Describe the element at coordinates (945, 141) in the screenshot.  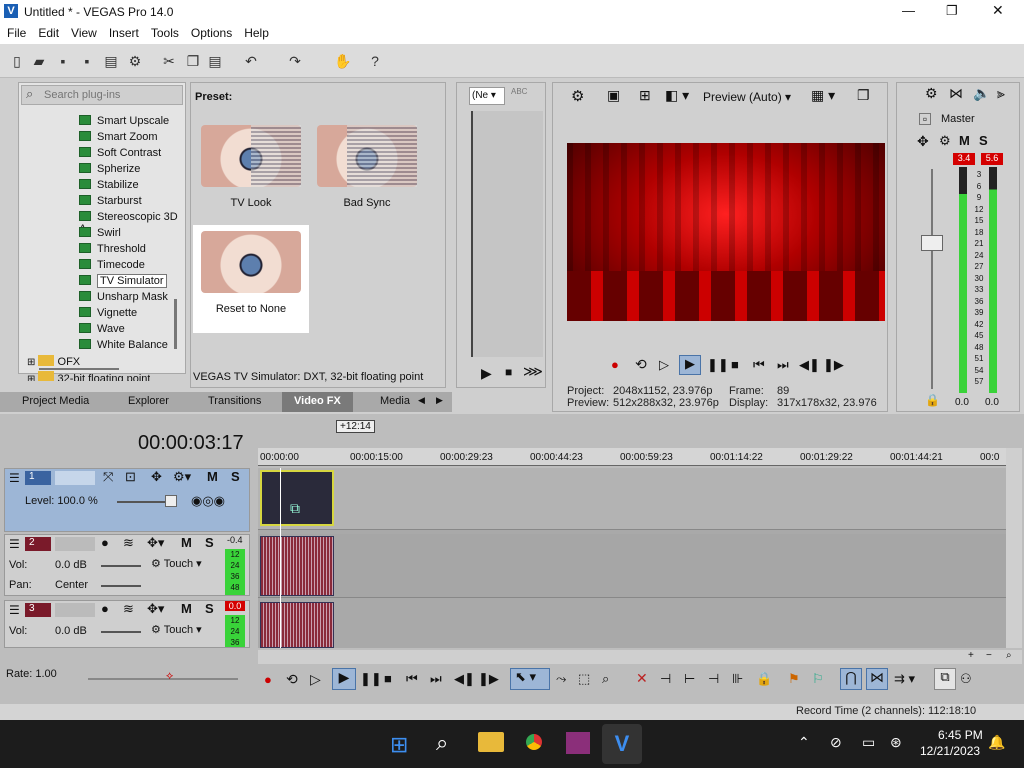
I see `master-fx-chain-icon: ⚙` at that location.